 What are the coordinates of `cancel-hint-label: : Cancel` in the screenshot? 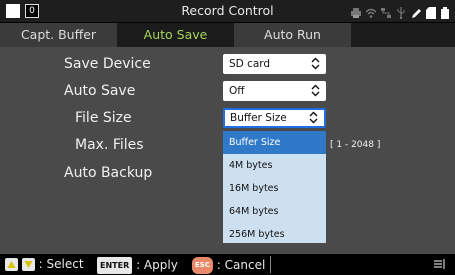 It's located at (241, 265).